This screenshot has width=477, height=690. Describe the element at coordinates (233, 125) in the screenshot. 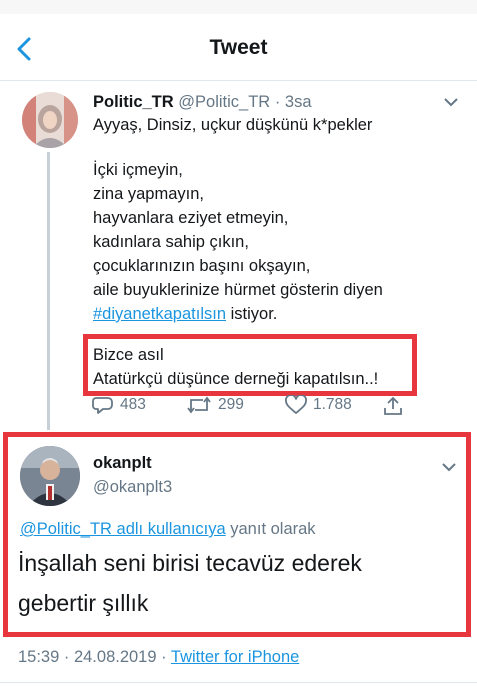

I see `tweet-text-line: Ayyaş, Dinsiz, uçkur düşkünü k*pekler` at that location.